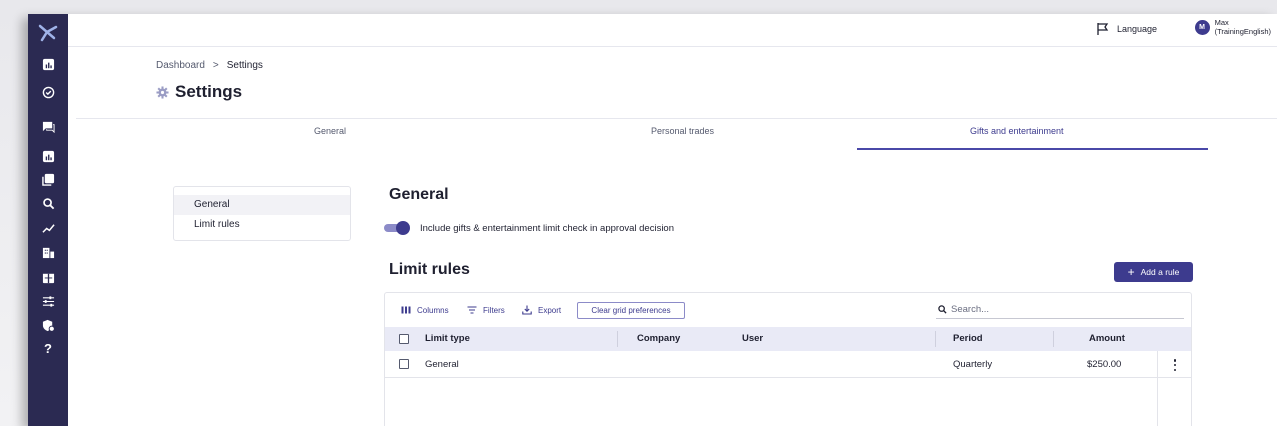 This screenshot has width=1277, height=426. Describe the element at coordinates (672, 30) in the screenshot. I see `top-bar: Language M Max (TrainingEnglish)` at that location.